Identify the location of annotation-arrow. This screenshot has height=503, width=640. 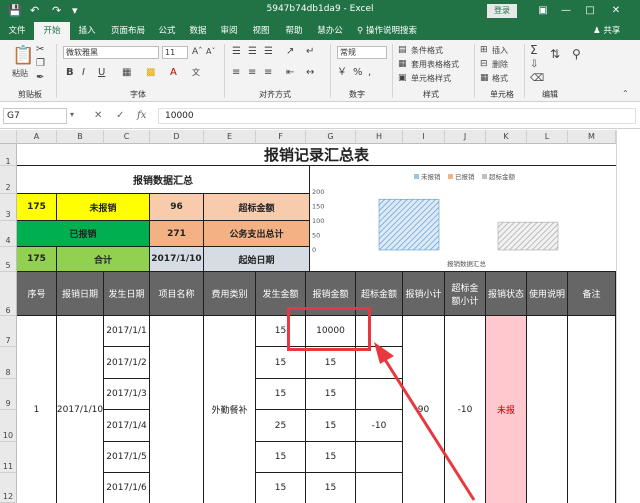
(425, 421).